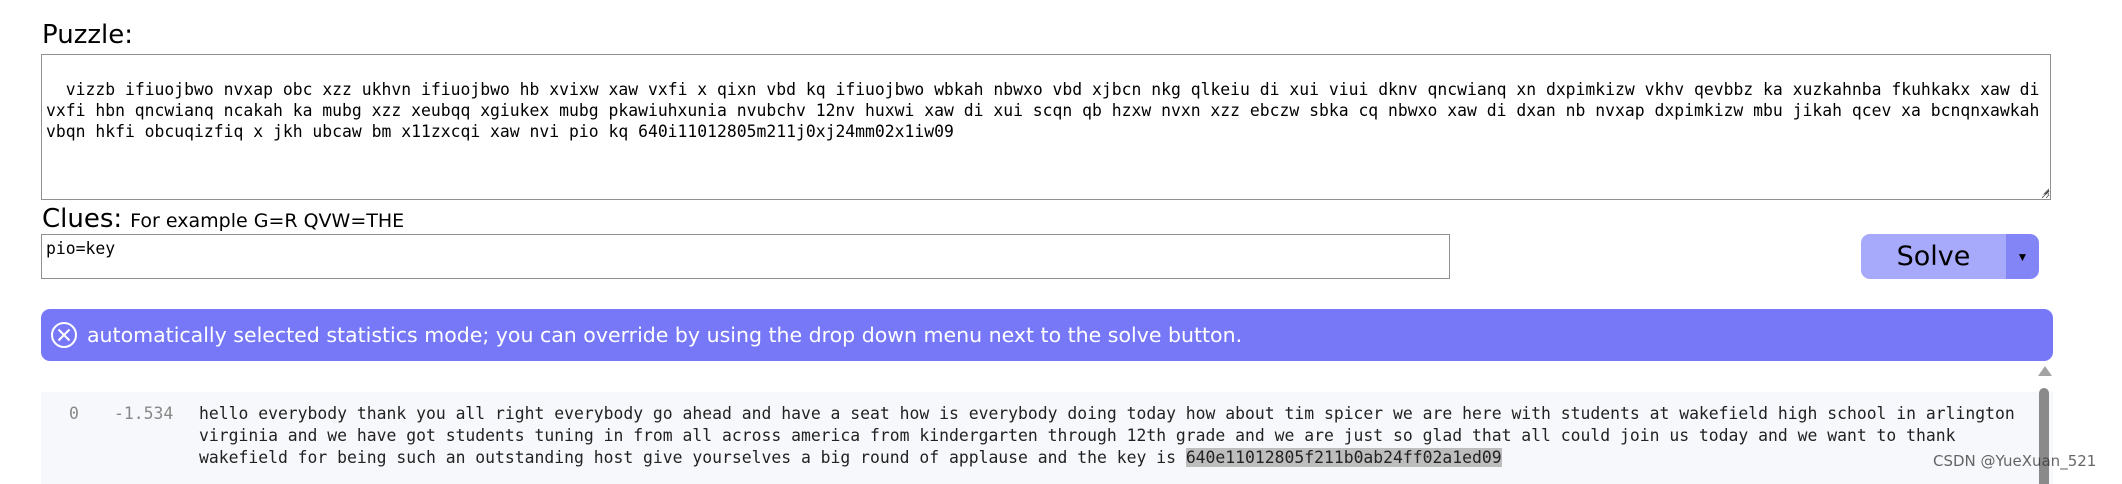 The width and height of the screenshot is (2122, 484). I want to click on solve-mode-dropdown: ▼, so click(2022, 256).